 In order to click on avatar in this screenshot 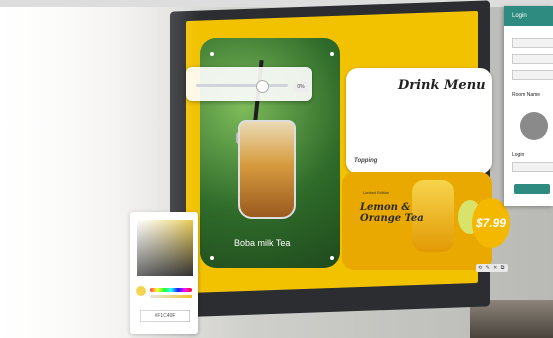, I will do `click(534, 126)`.